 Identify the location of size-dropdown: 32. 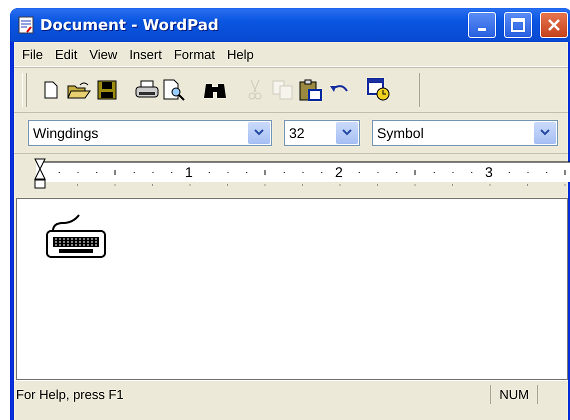
(322, 133).